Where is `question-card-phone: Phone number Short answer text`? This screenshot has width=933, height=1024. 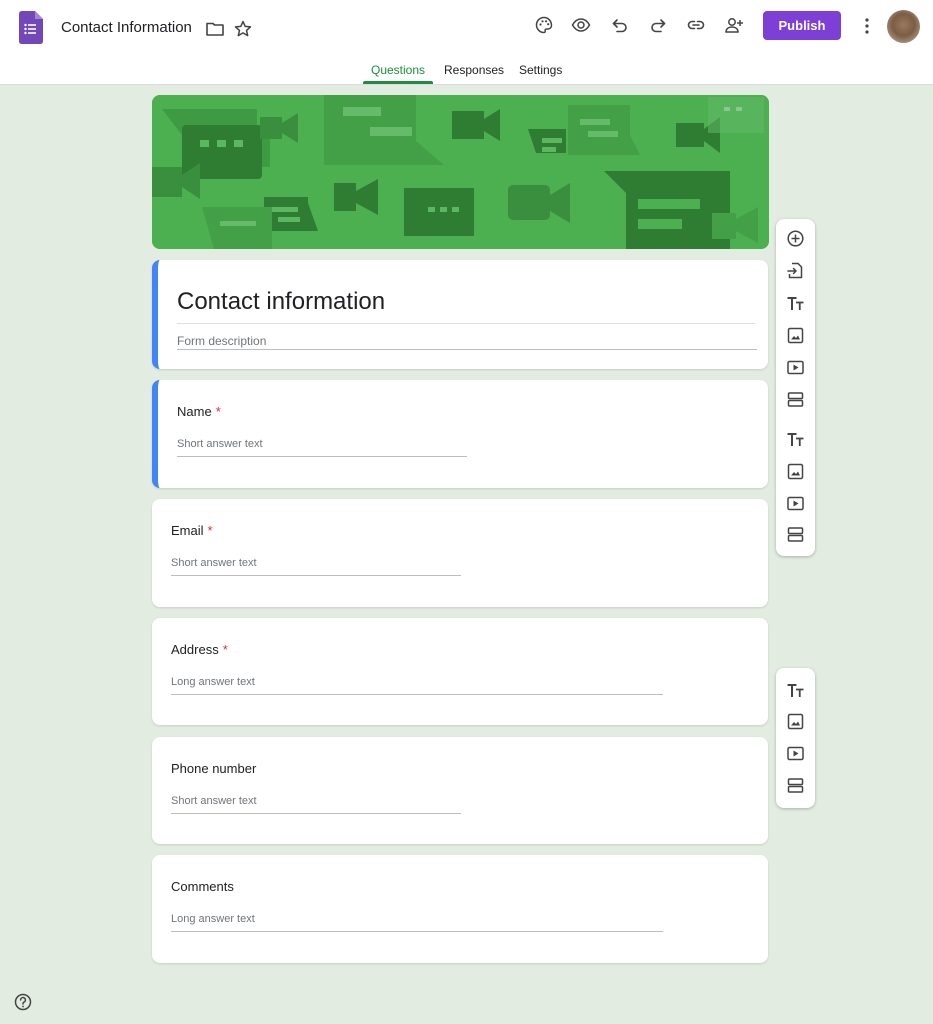
question-card-phone: Phone number Short answer text is located at coordinates (460, 790).